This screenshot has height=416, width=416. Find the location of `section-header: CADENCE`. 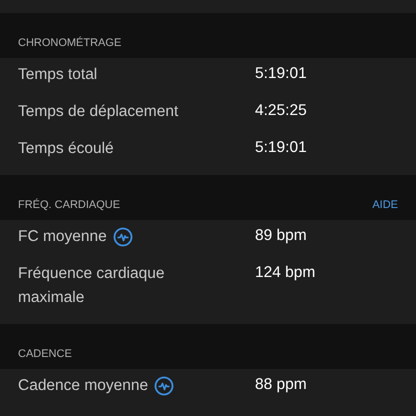

section-header: CADENCE is located at coordinates (45, 354).